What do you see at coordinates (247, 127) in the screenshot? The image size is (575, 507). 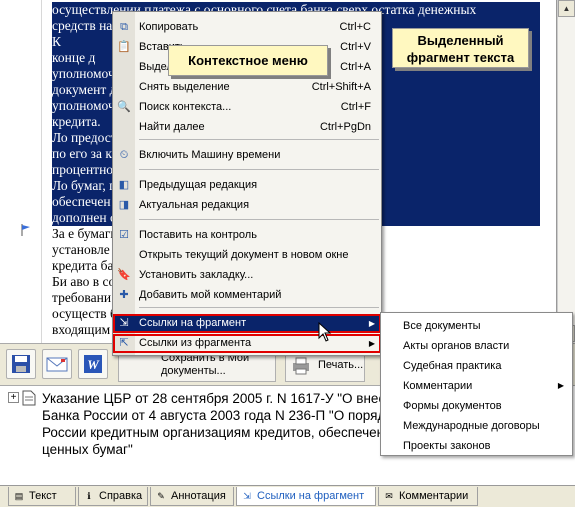 I see `context-menu-item: Найти далее Ctrl+PgDn` at bounding box center [247, 127].